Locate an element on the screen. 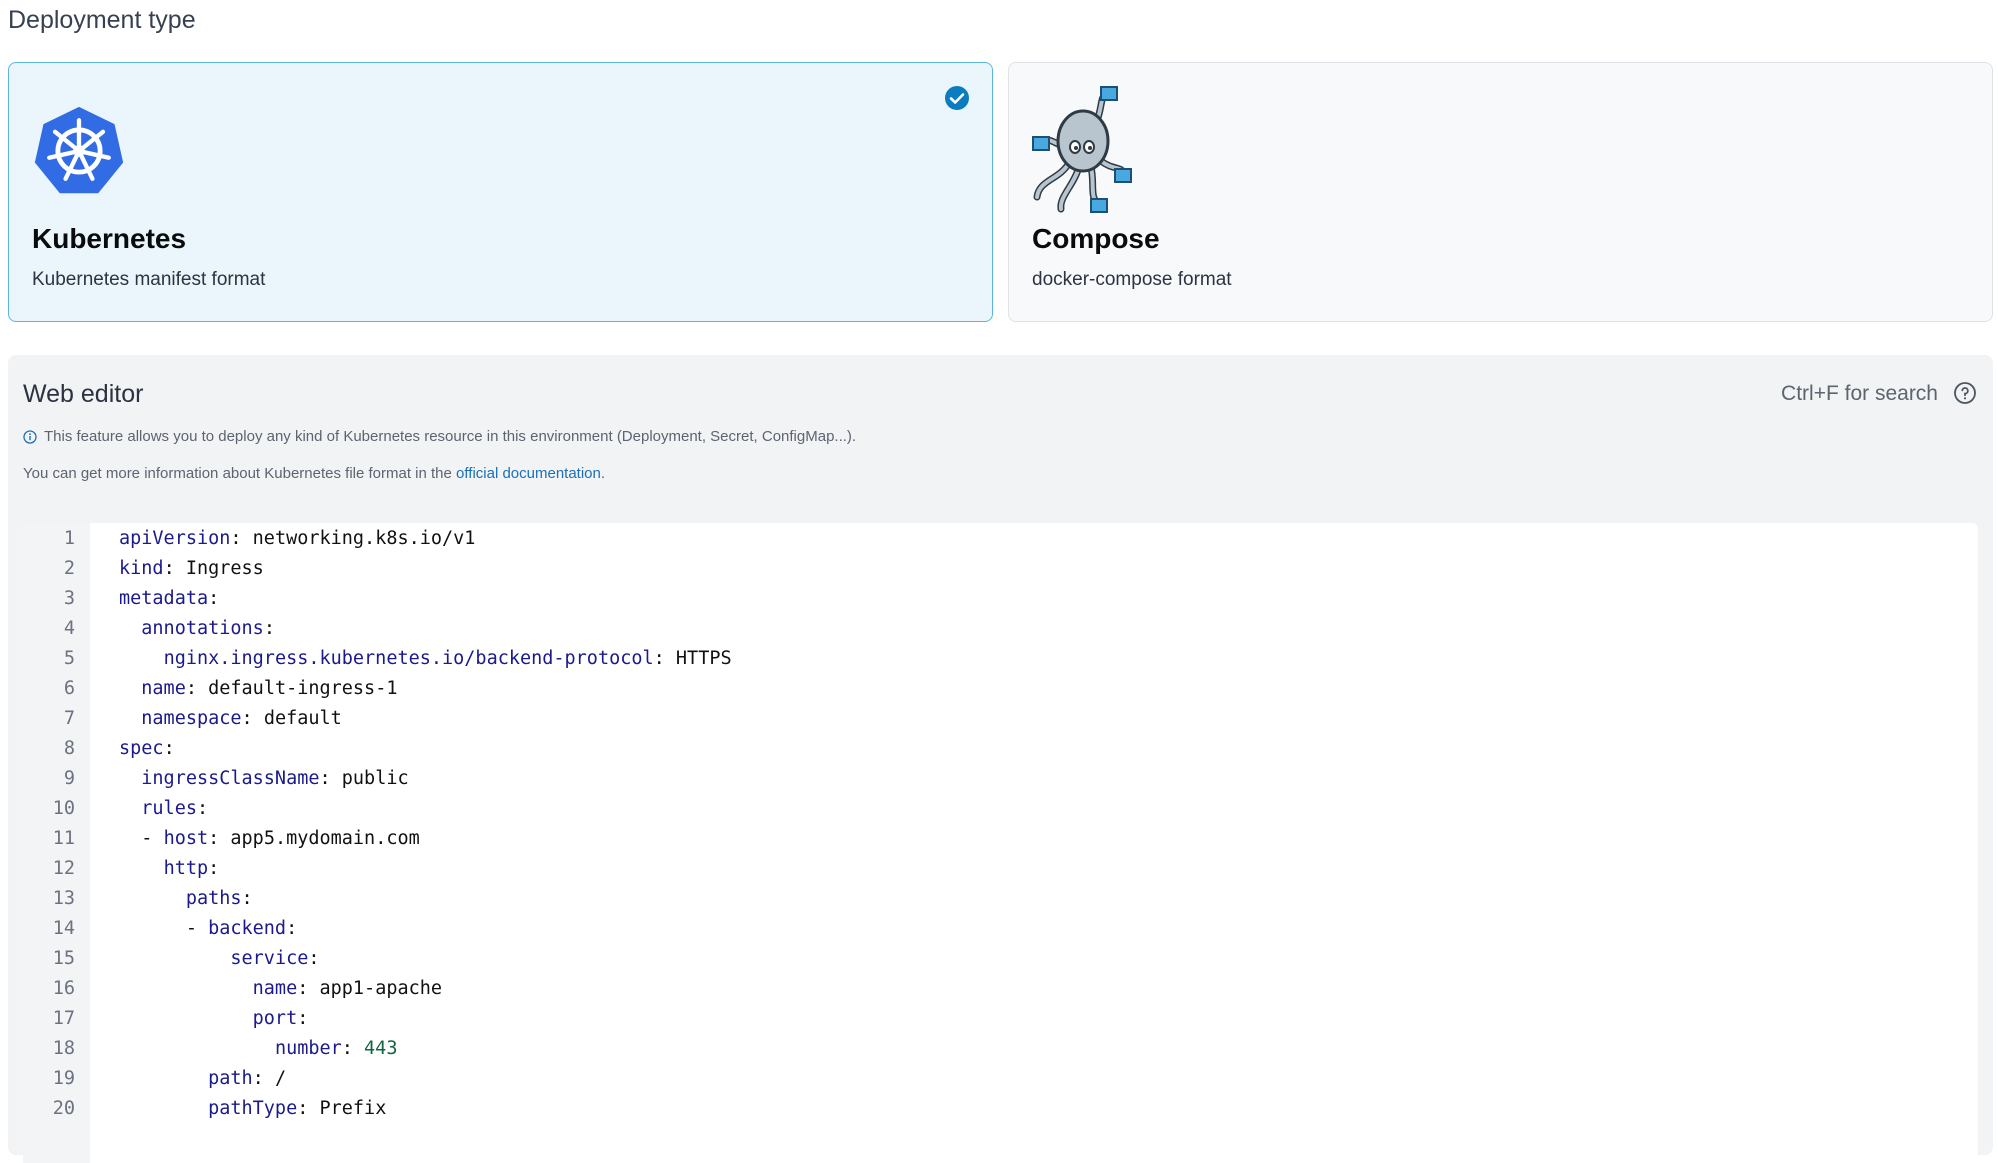 Image resolution: width=1998 pixels, height=1163 pixels. code-text: metadata: is located at coordinates (169, 598).